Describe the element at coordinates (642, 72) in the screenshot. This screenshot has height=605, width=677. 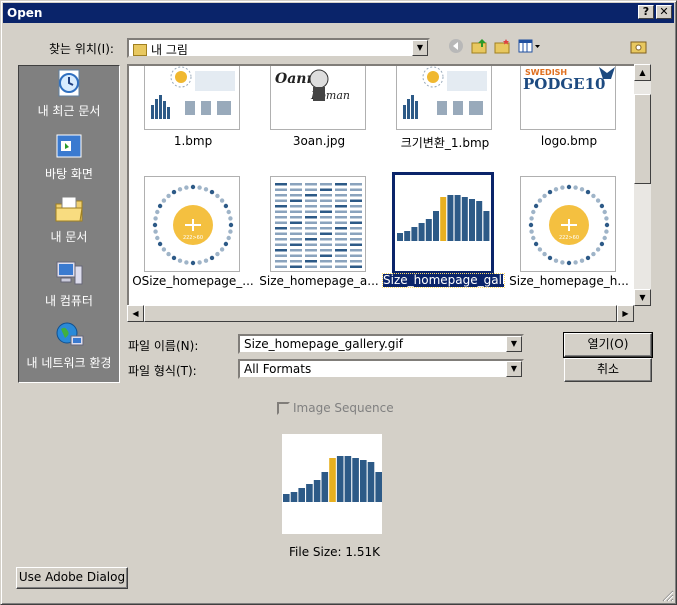
I see `scroll-up-icon: ▲` at that location.